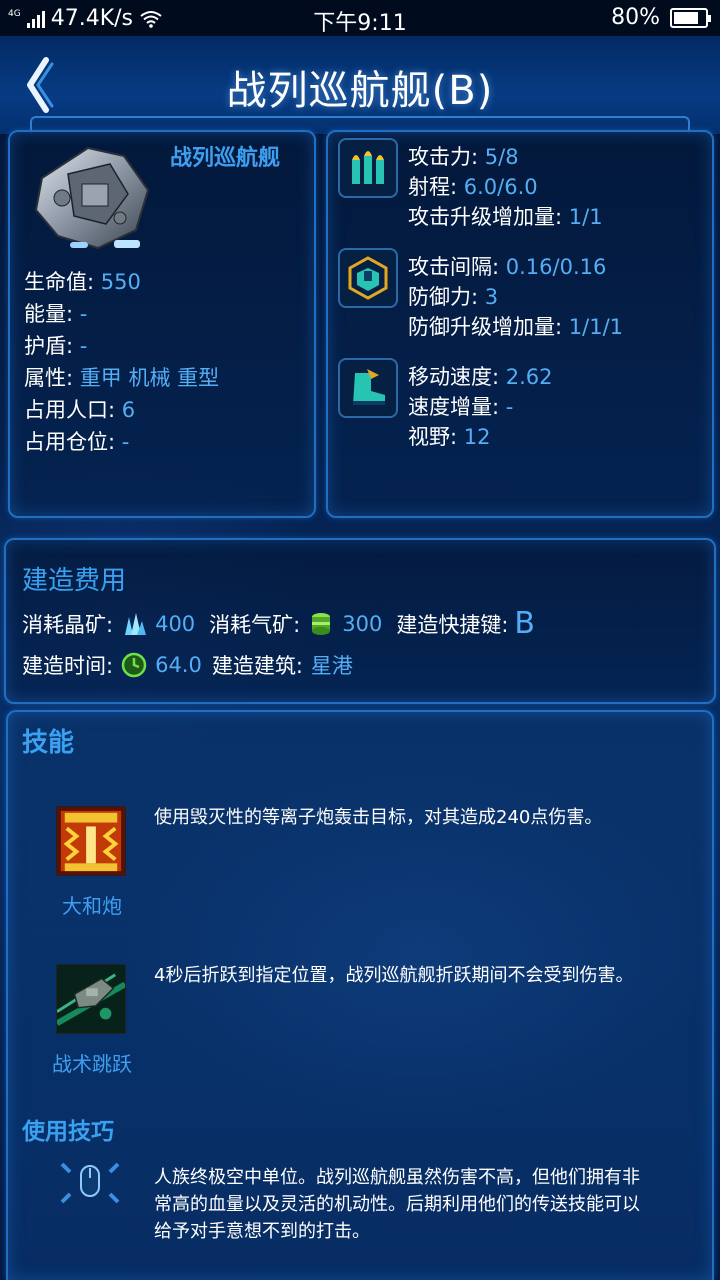 The image size is (720, 1280). Describe the element at coordinates (397, 1204) in the screenshot. I see `tips-line: 常高的血量以及灵活的机动性。后期利用他们的传送技能可以` at that location.